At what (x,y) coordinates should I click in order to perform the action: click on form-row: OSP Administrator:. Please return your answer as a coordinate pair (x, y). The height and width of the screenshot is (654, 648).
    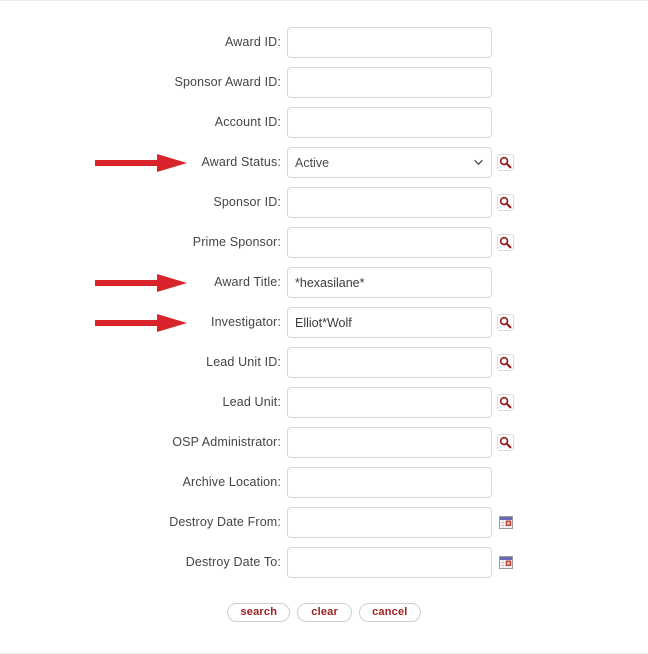
    Looking at the image, I should click on (324, 447).